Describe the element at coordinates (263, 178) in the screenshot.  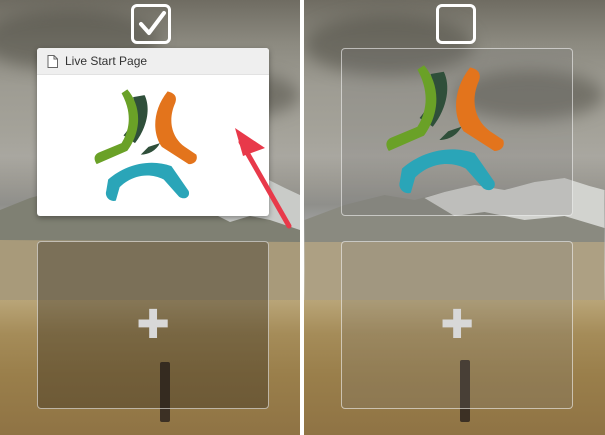
I see `arrow-annotation-icon` at that location.